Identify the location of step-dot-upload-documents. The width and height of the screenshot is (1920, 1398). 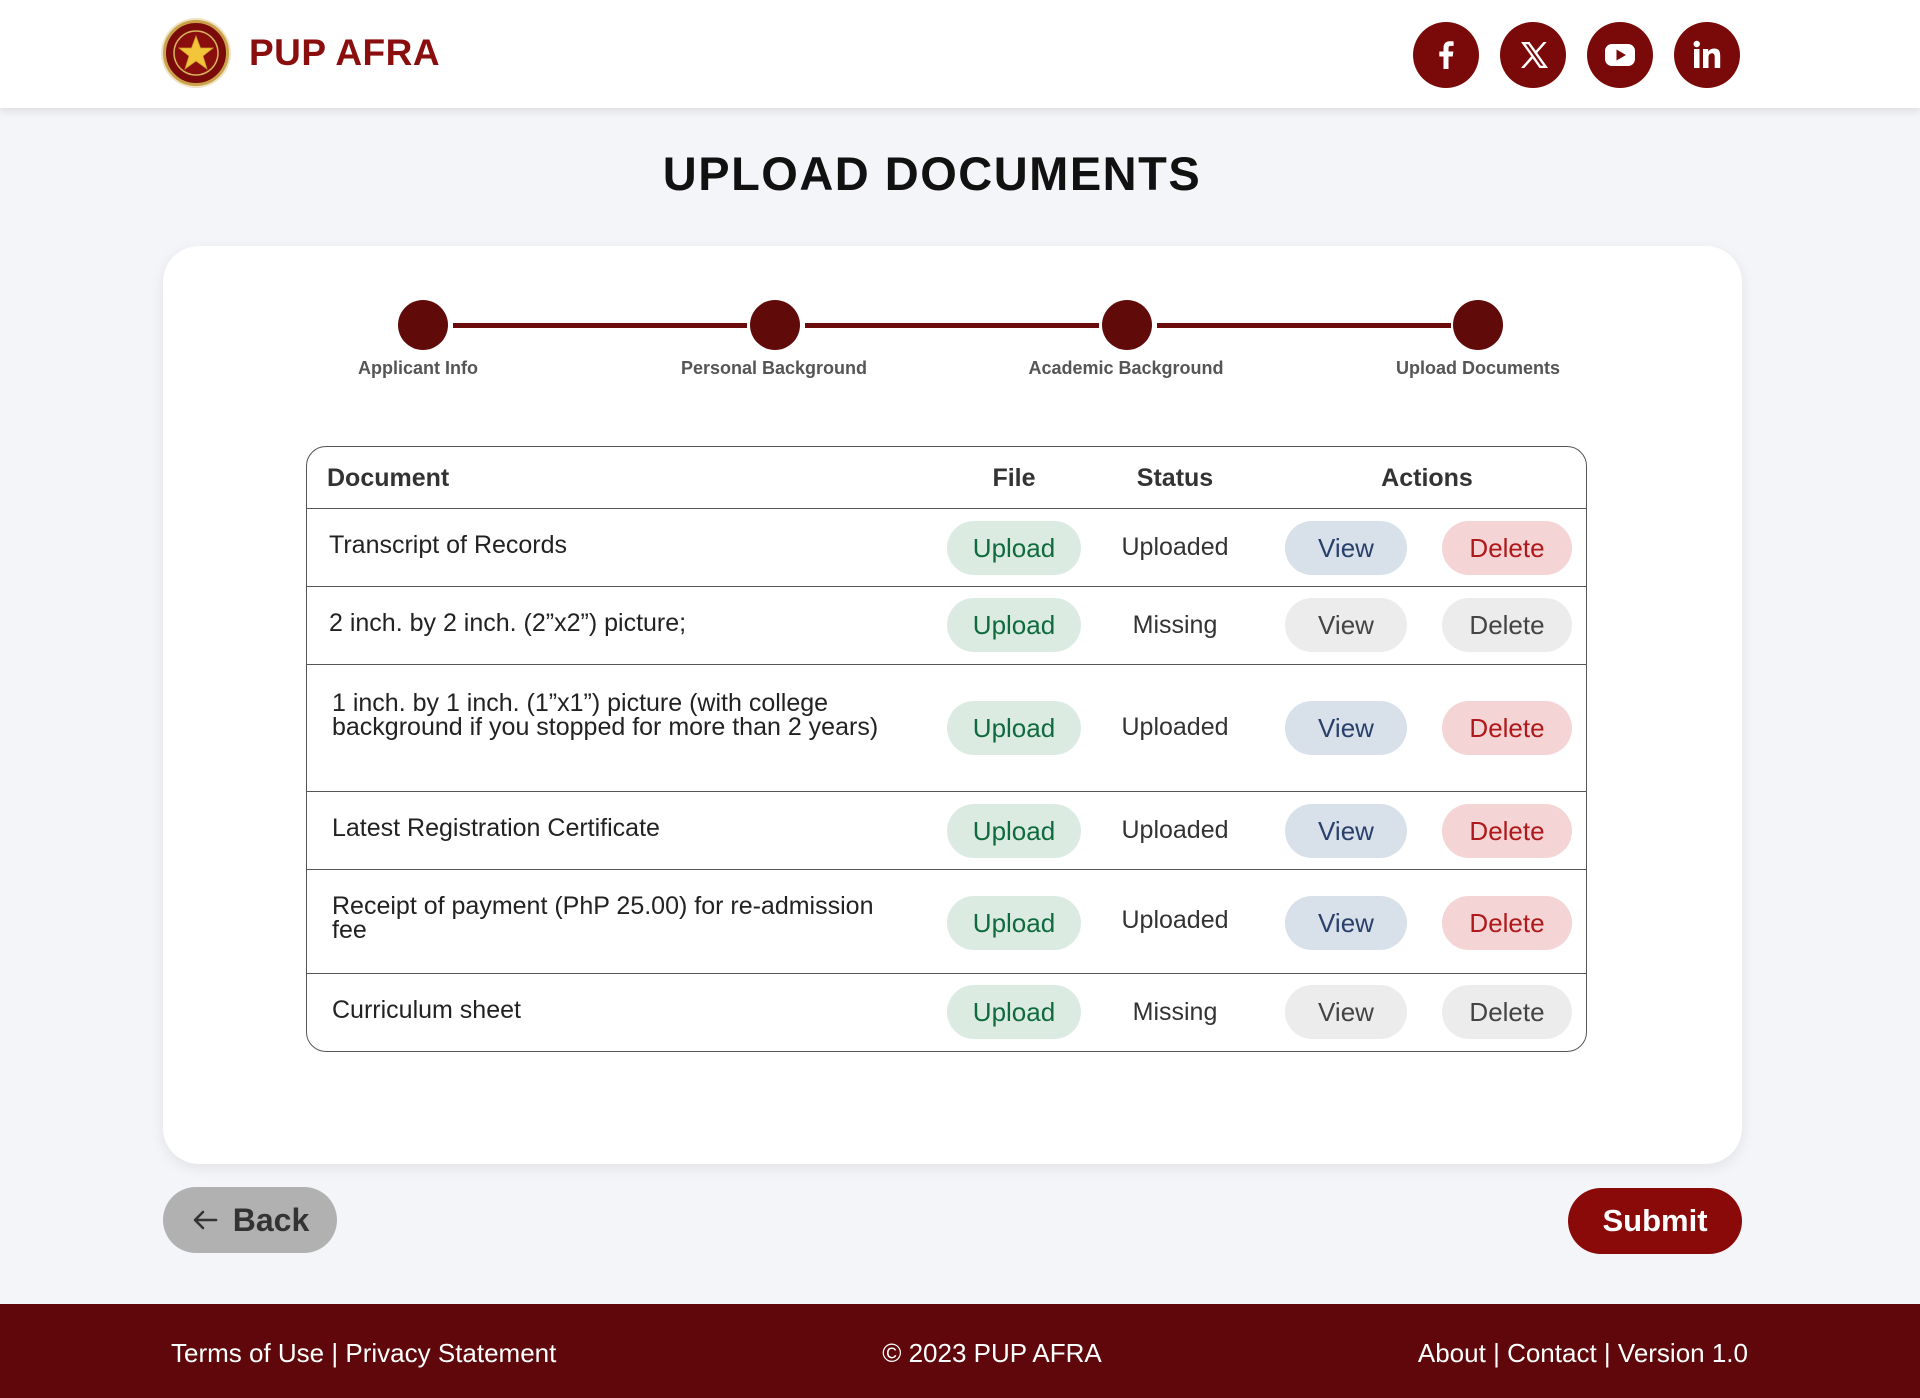
(1478, 325).